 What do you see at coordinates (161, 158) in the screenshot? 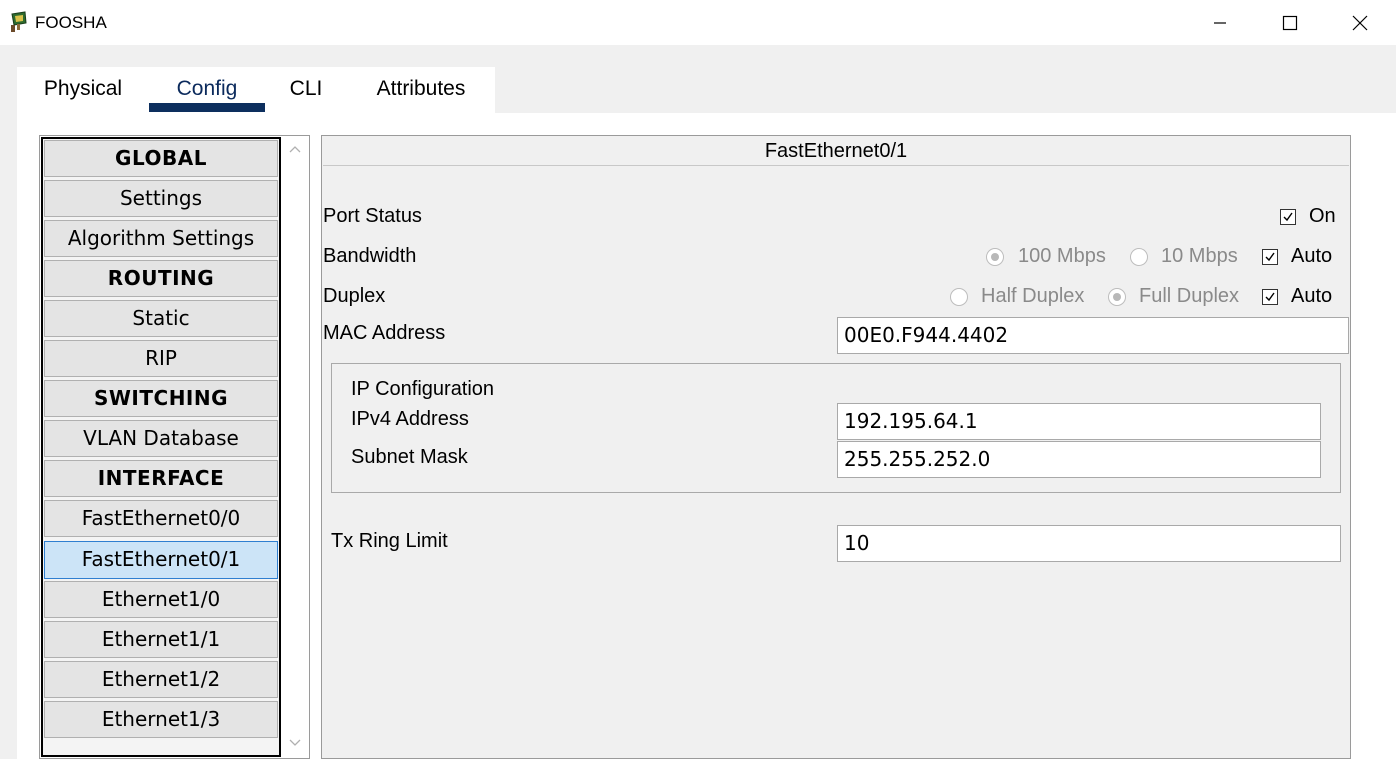
I see `sidebar-header-global: GLOBAL` at bounding box center [161, 158].